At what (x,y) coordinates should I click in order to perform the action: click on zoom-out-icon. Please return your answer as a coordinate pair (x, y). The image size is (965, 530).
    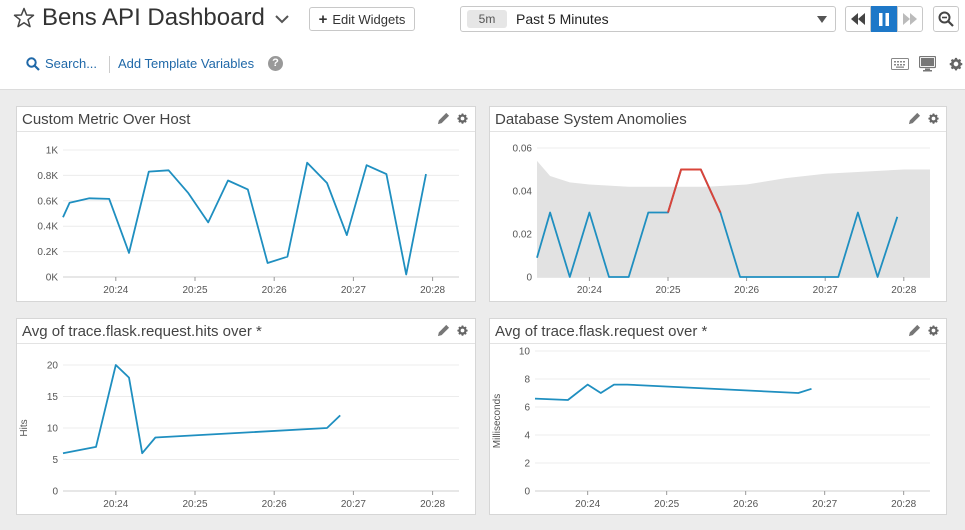
    Looking at the image, I should click on (946, 19).